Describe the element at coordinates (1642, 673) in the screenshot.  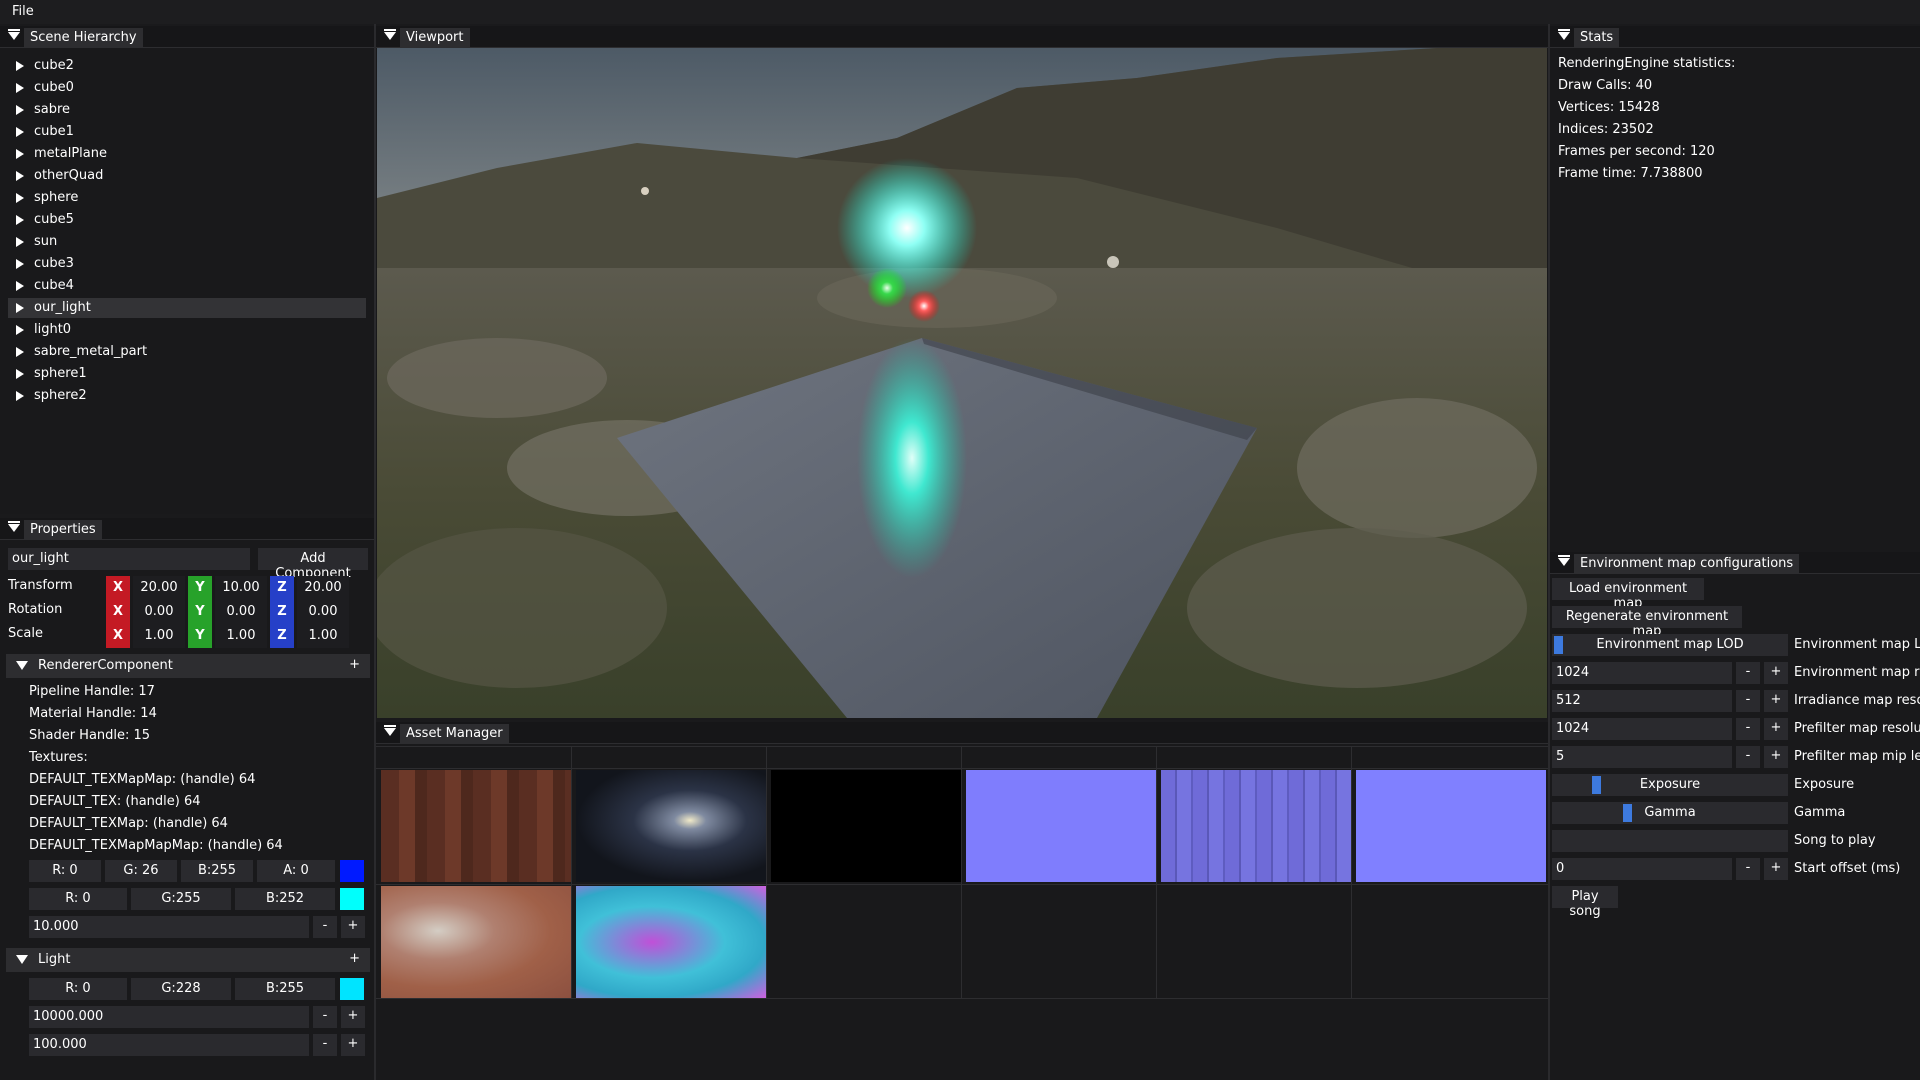
I see `environment-resolution-field: 1024` at that location.